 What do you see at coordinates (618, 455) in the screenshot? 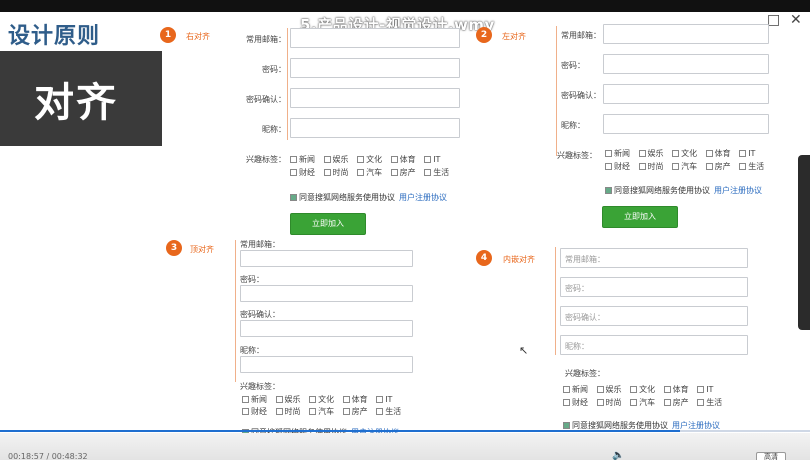
I see `volume-icon: 🔈` at bounding box center [618, 455].